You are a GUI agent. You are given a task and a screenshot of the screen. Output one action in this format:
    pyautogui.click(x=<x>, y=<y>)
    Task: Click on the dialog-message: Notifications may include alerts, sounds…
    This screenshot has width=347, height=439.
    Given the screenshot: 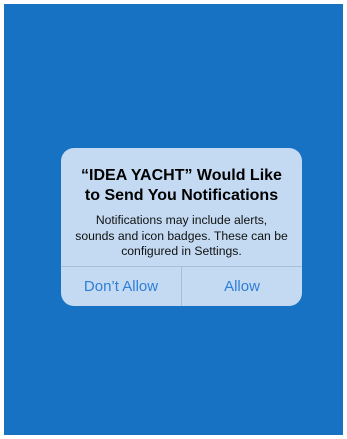 What is the action you would take?
    pyautogui.click(x=181, y=235)
    